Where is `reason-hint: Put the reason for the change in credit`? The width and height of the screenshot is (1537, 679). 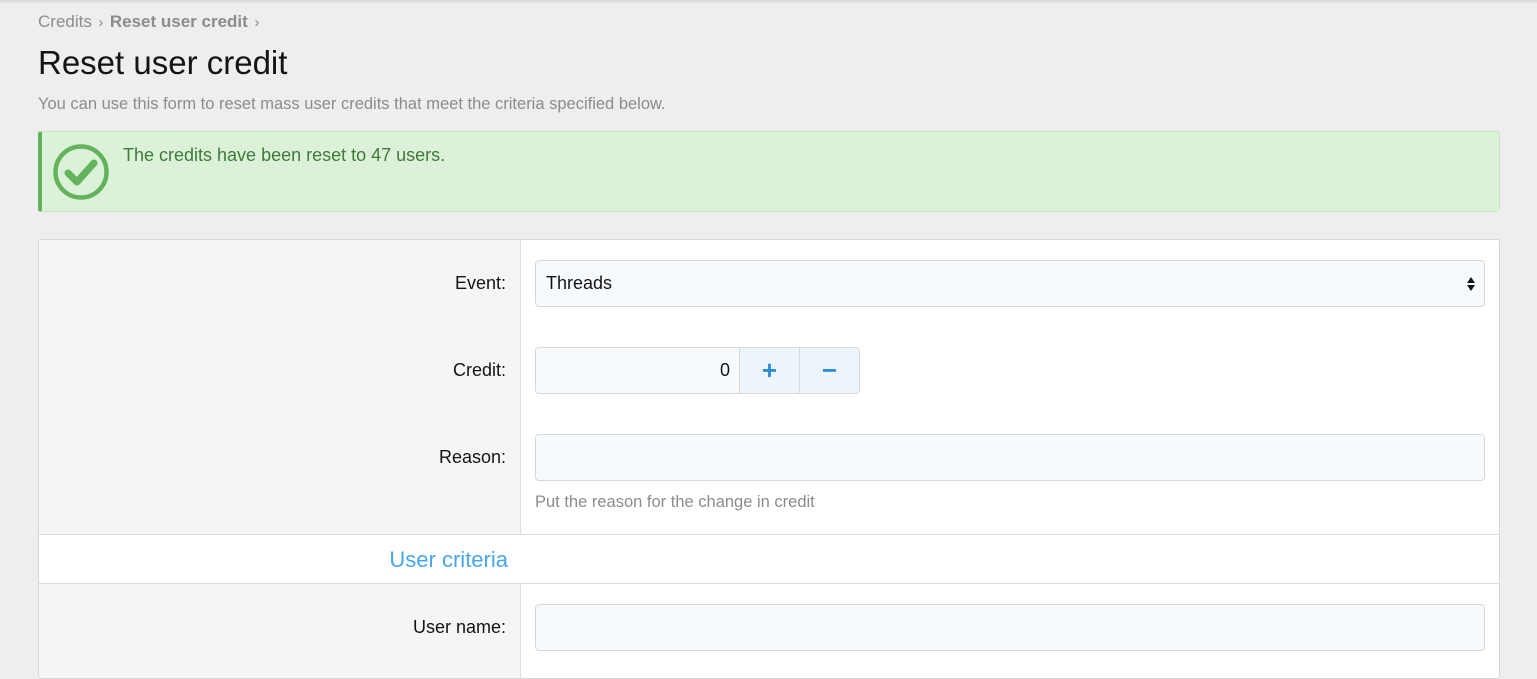
reason-hint: Put the reason for the change in credit is located at coordinates (675, 502).